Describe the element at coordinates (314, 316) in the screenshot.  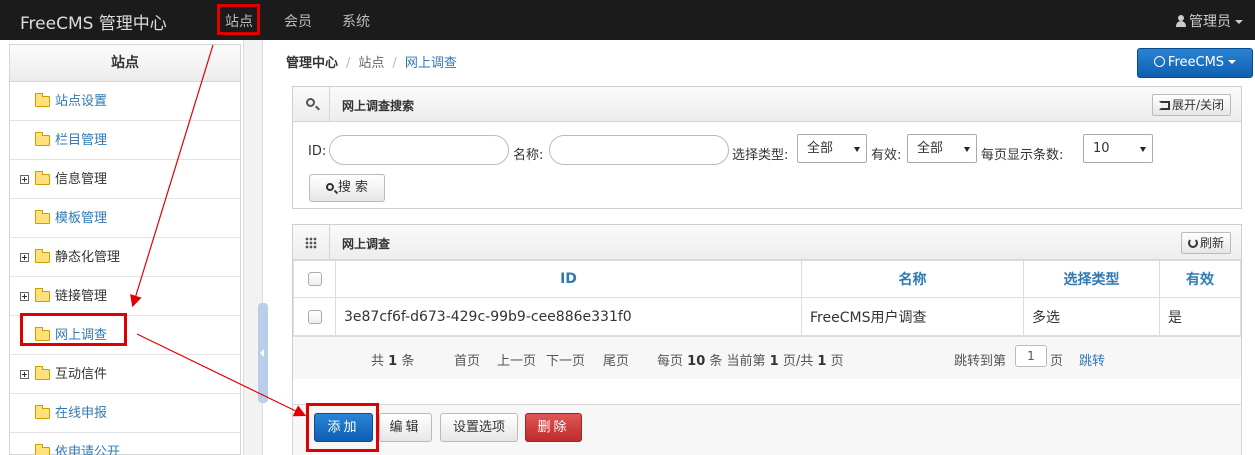
I see `row-checkbox` at that location.